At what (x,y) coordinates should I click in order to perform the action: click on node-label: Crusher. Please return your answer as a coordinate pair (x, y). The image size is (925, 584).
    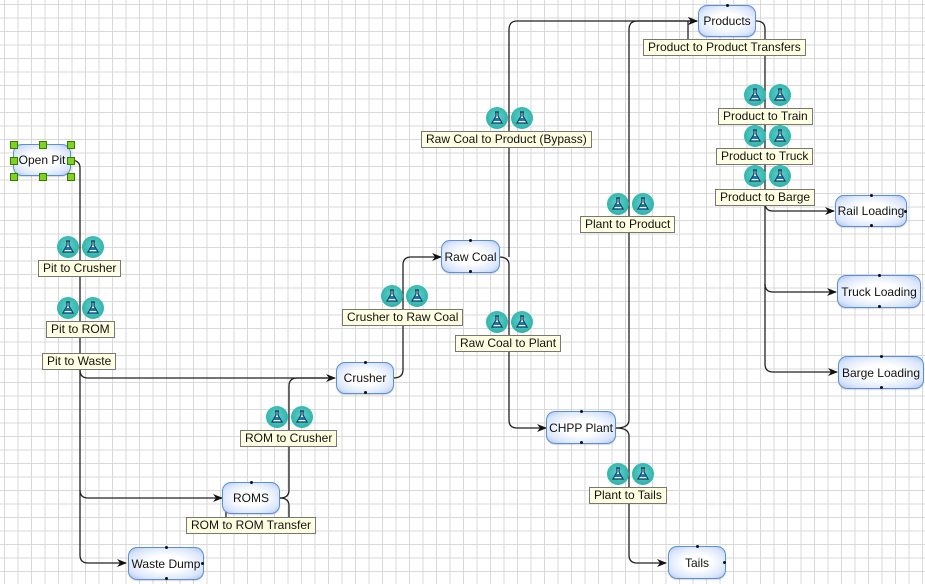
    Looking at the image, I should click on (365, 378).